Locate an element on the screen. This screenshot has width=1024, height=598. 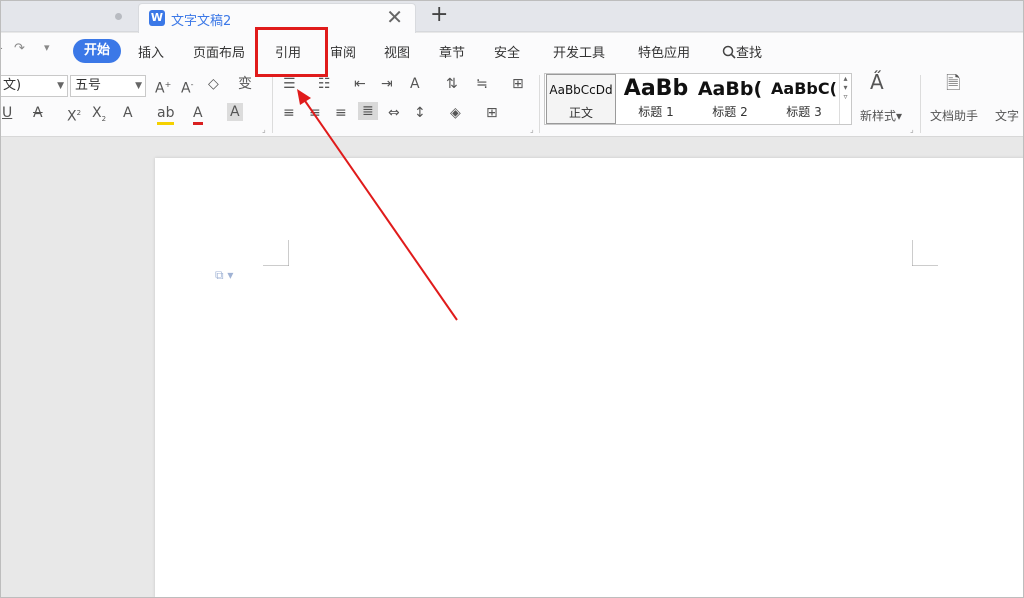
annotation-arrow is located at coordinates (377, 205).